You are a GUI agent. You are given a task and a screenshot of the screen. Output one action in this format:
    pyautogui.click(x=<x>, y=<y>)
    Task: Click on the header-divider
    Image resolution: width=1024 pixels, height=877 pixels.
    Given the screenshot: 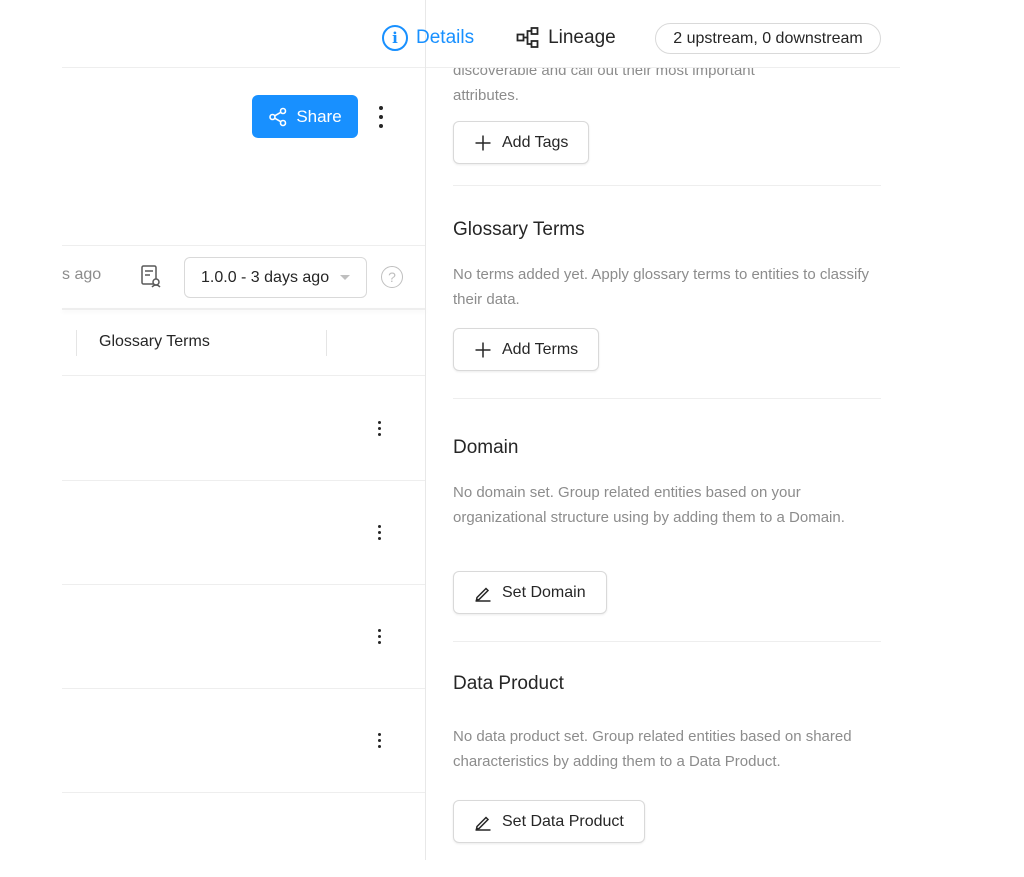 What is the action you would take?
    pyautogui.click(x=244, y=67)
    